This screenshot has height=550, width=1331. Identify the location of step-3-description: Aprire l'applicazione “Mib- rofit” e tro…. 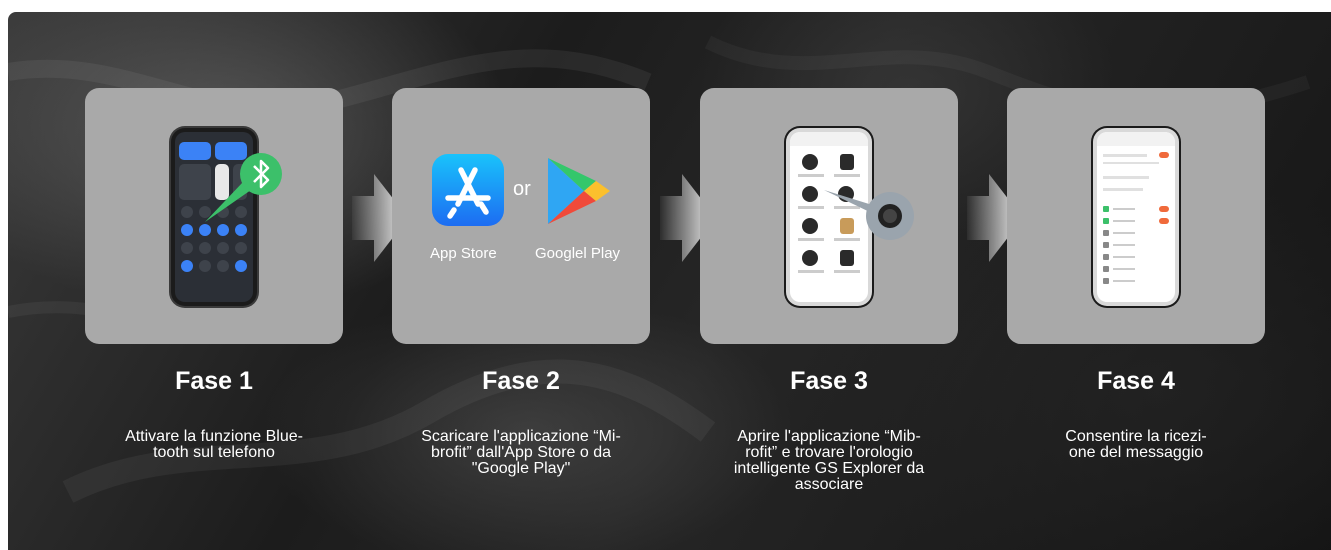
(829, 461).